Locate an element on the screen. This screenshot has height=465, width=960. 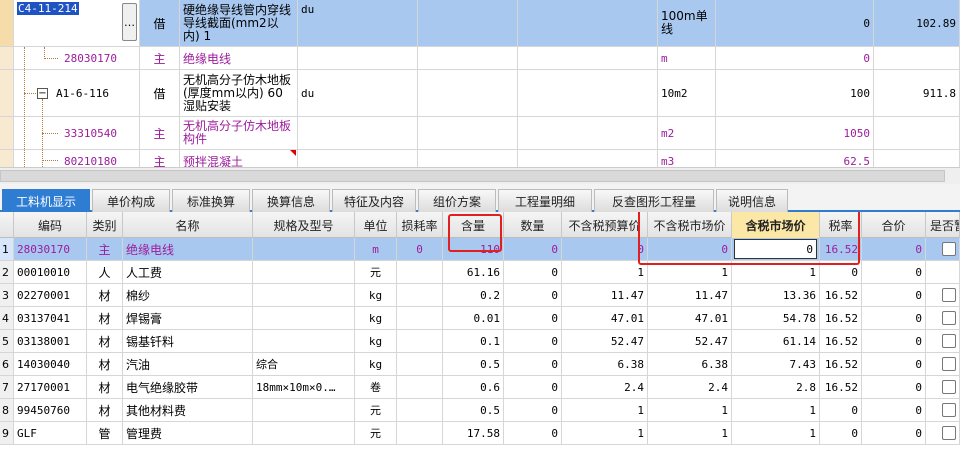
header-total: 合价 is located at coordinates (894, 225).